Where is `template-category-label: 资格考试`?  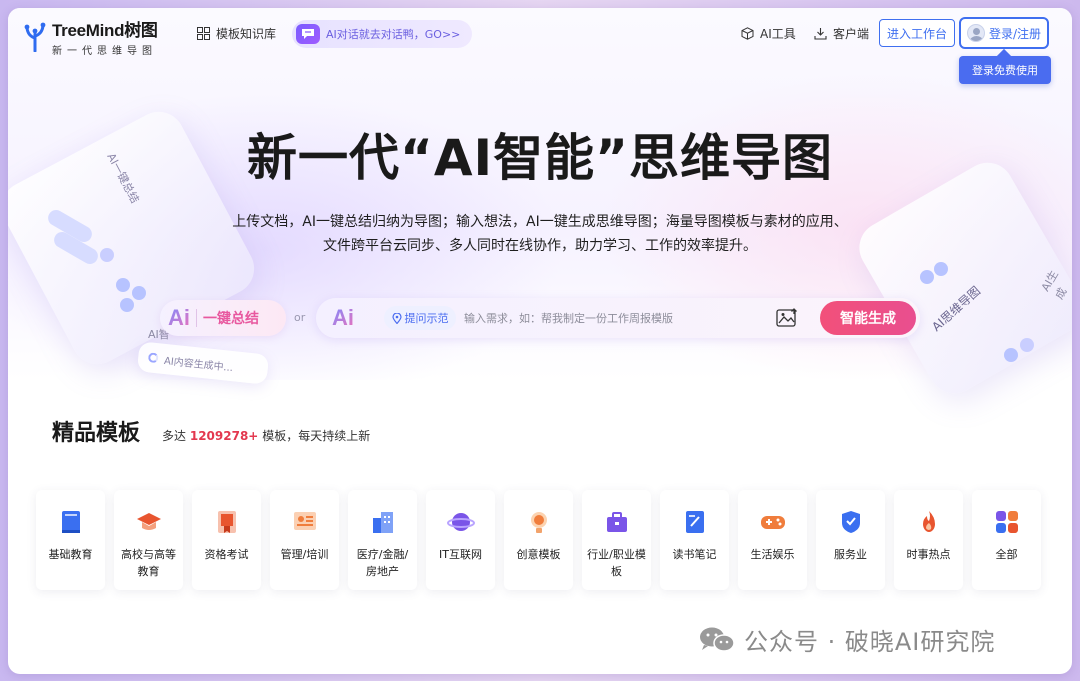
template-category-label: 资格考试 is located at coordinates (226, 554).